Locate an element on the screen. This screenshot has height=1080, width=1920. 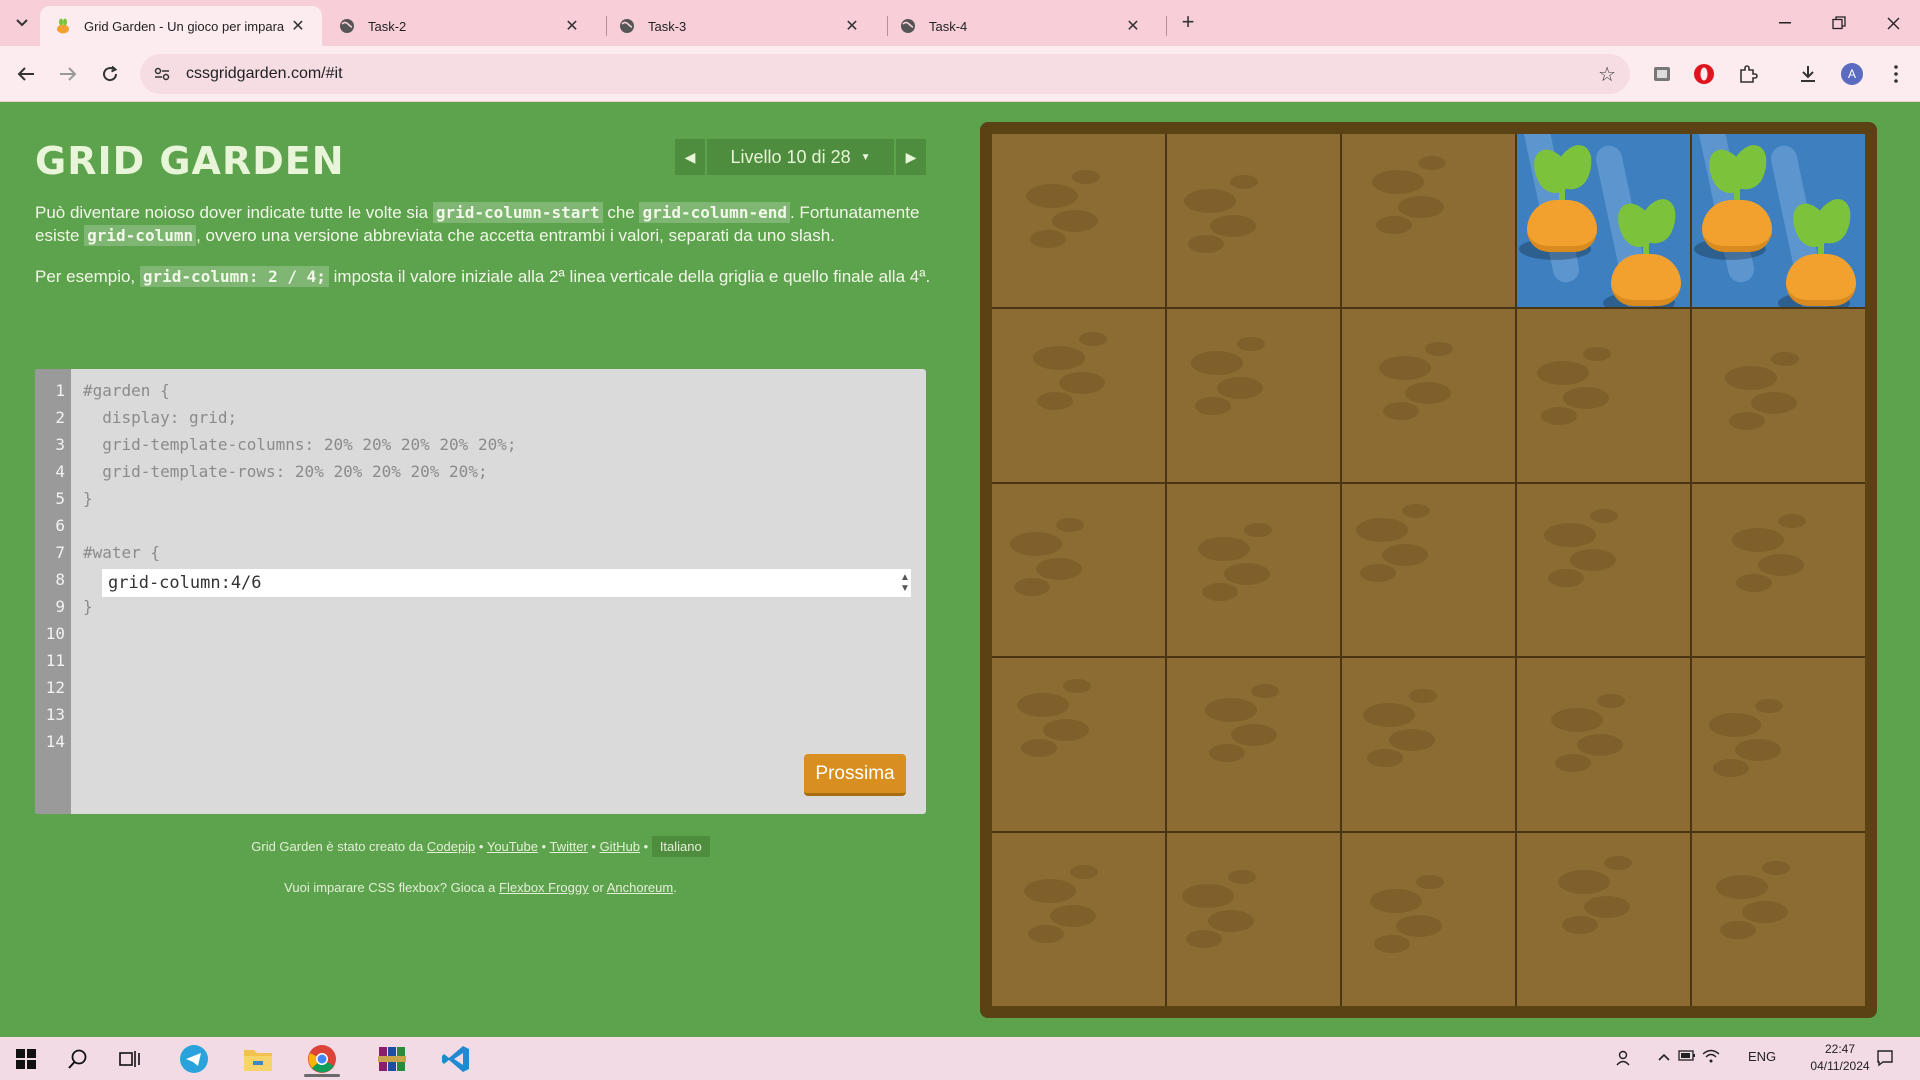
css-answer-input: grid-column:4/6 is located at coordinates (506, 583).